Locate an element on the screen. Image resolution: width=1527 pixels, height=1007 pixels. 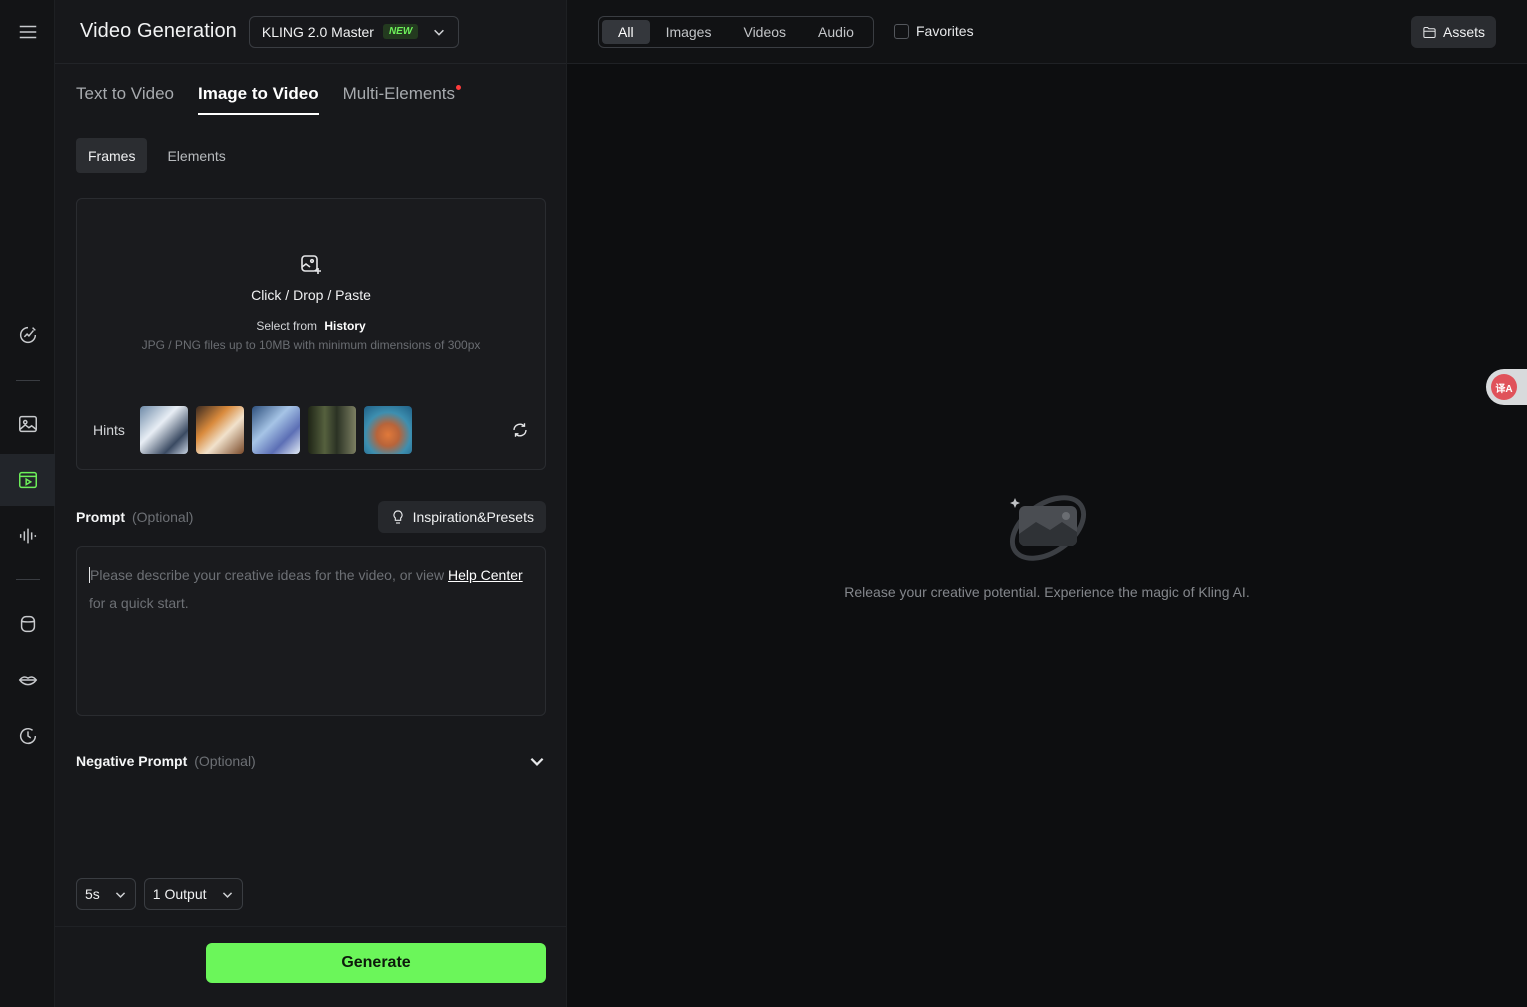
image-icon is located at coordinates (27, 424).